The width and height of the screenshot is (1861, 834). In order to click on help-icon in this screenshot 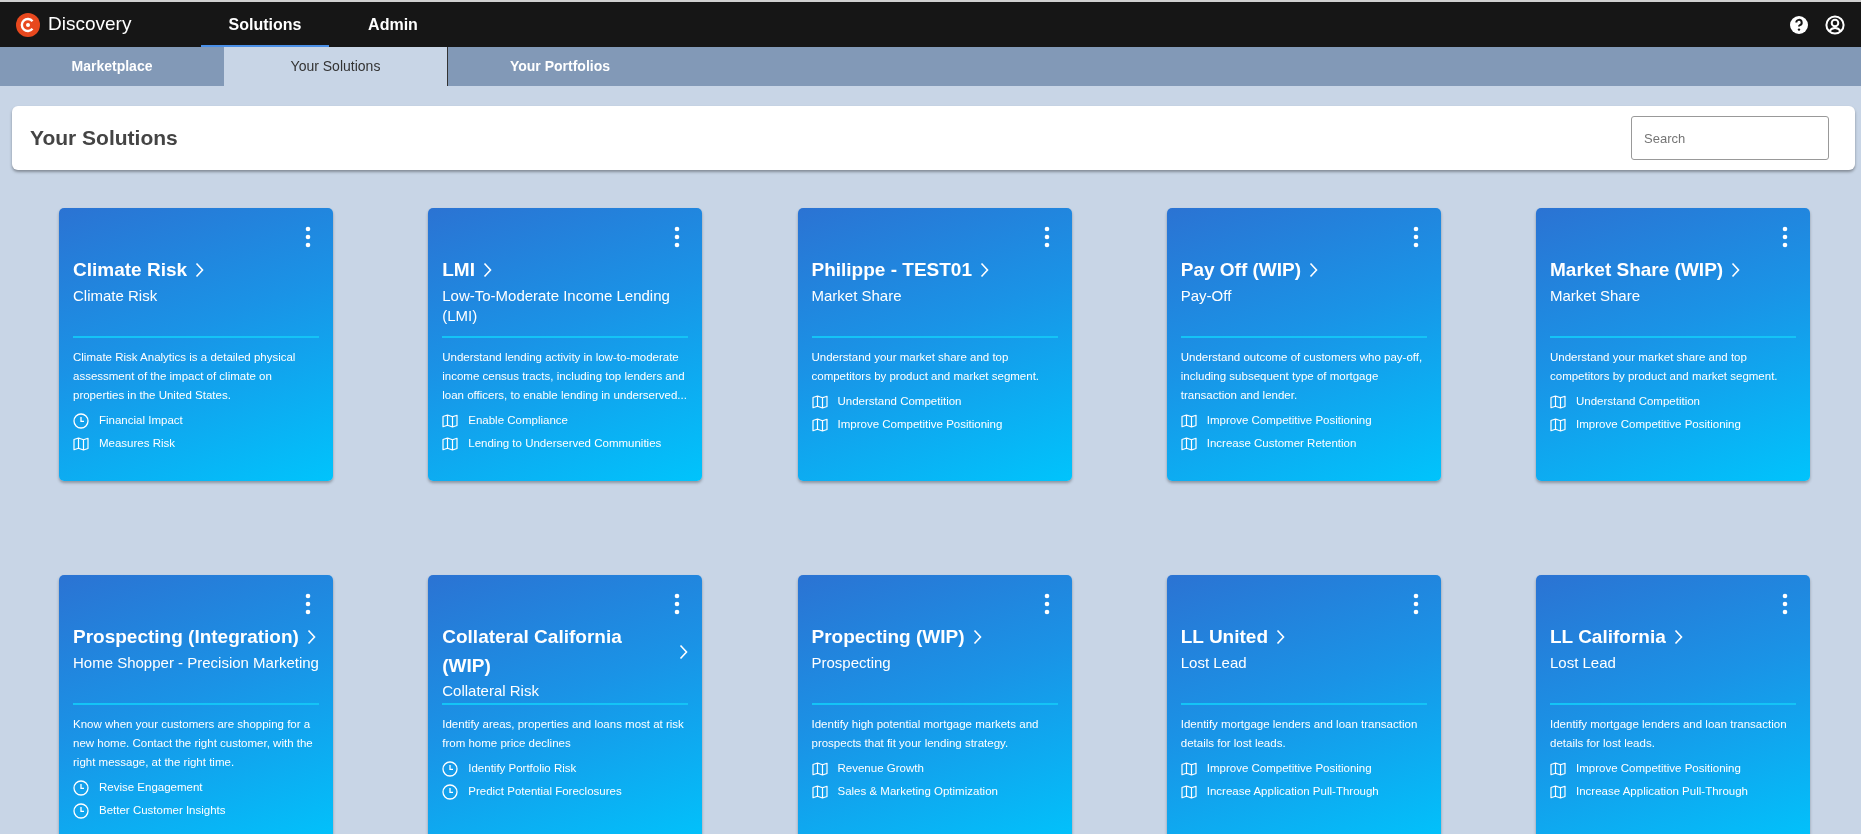, I will do `click(1799, 24)`.